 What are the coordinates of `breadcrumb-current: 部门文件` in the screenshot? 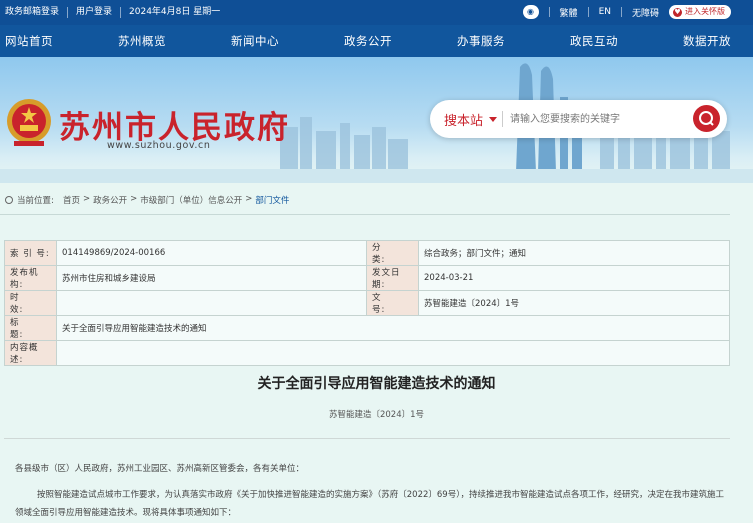 It's located at (272, 200).